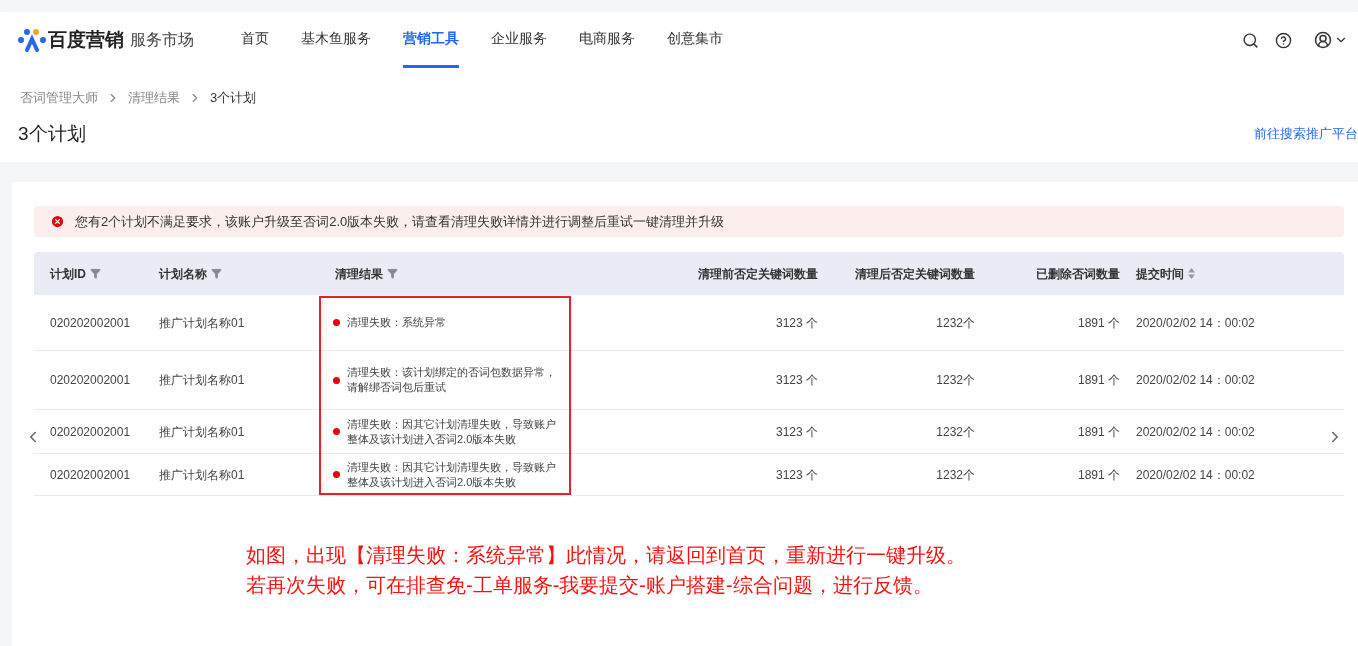 The height and width of the screenshot is (646, 1358). Describe the element at coordinates (52, 133) in the screenshot. I see `page-title: 3个计划` at that location.